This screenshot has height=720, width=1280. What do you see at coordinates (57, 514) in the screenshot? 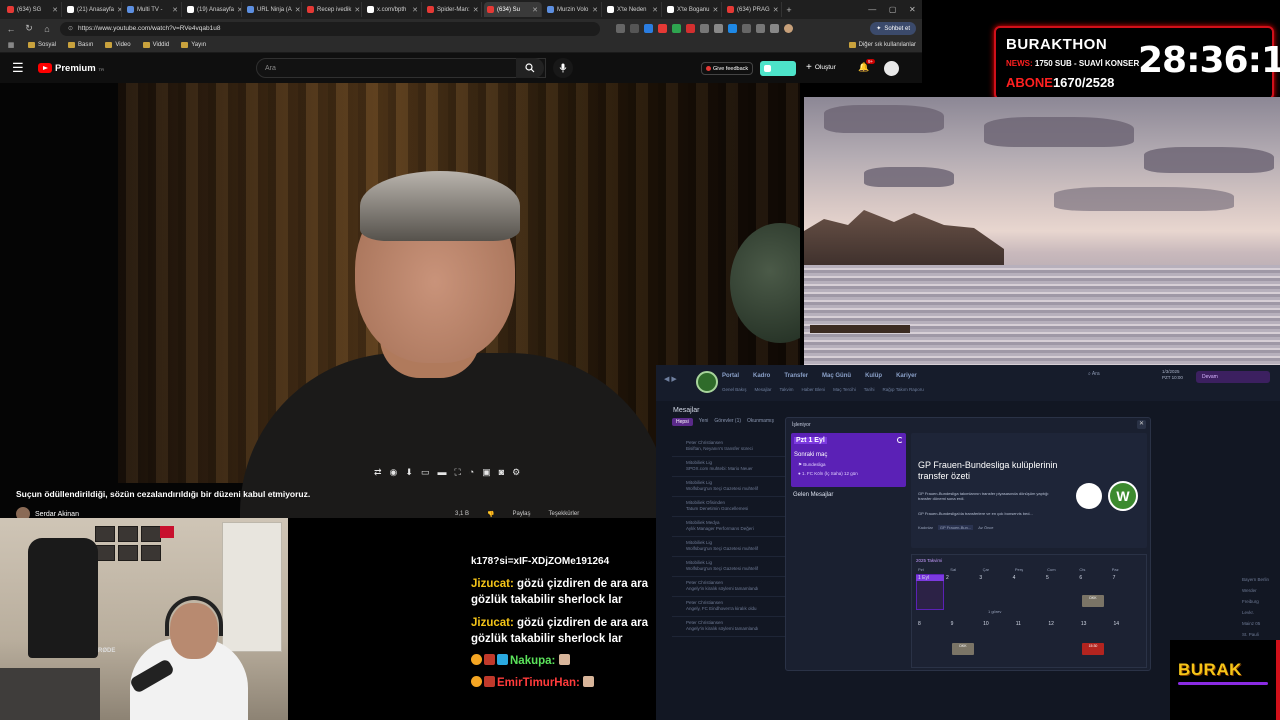
I see `channel-name: Serdar Akinan` at bounding box center [57, 514].